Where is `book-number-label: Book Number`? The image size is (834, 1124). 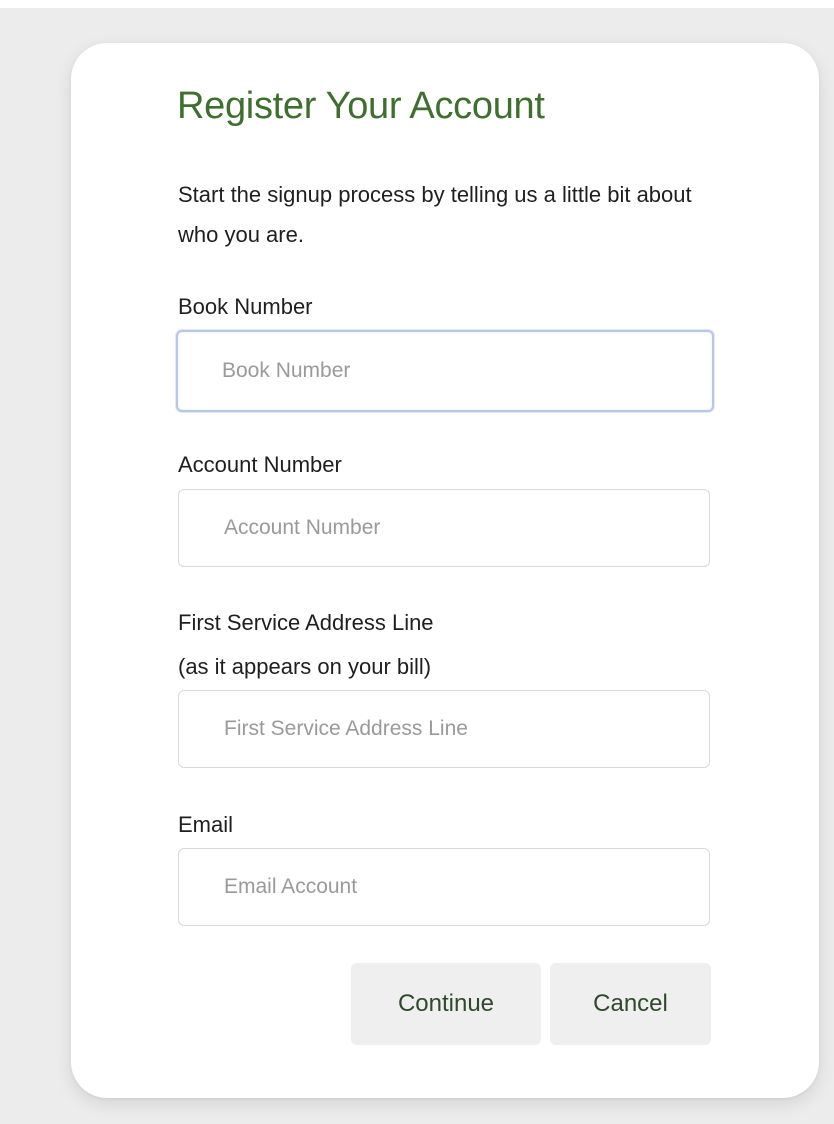 book-number-label: Book Number is located at coordinates (245, 306).